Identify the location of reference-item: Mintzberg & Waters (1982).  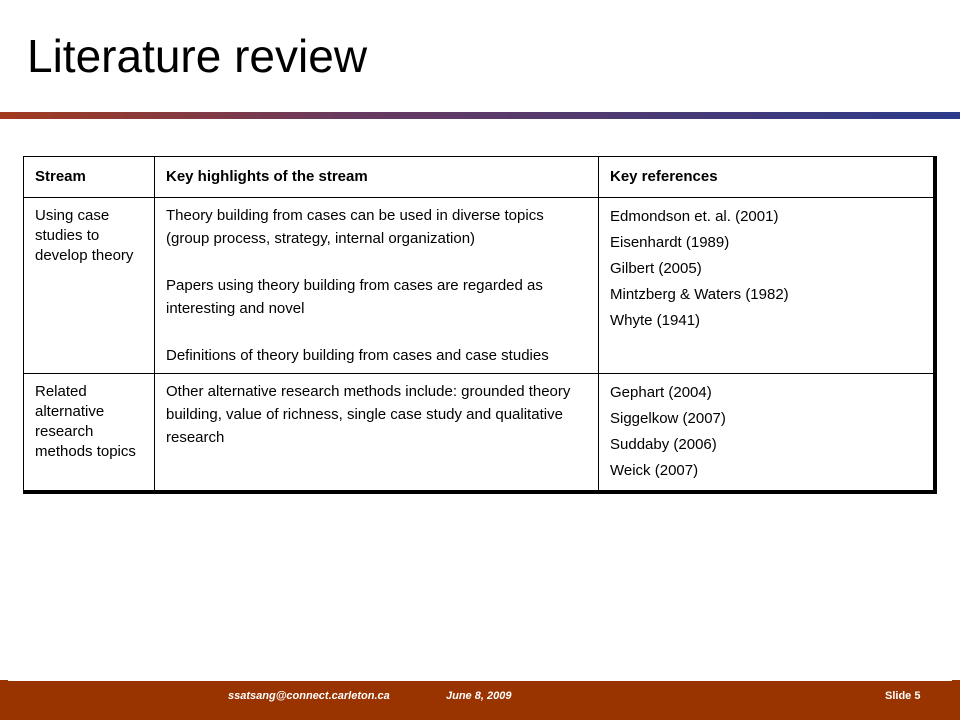
(699, 294).